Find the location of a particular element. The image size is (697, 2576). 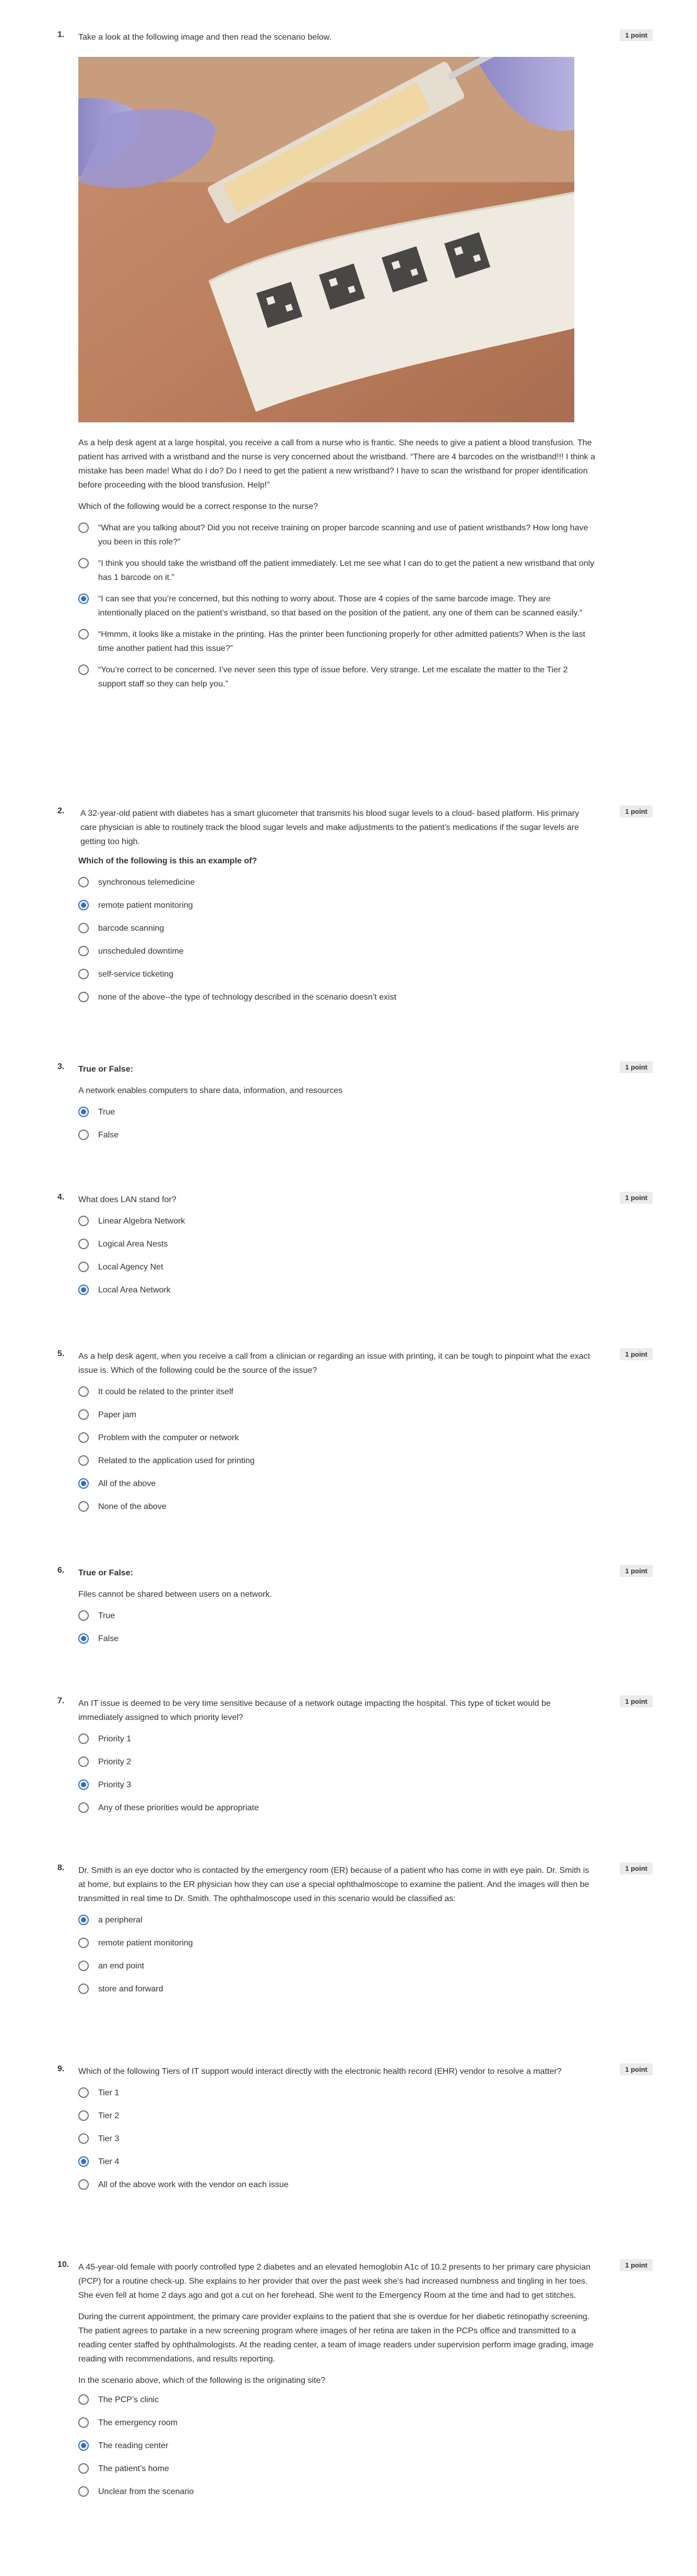

question-number: 4. is located at coordinates (61, 1197).